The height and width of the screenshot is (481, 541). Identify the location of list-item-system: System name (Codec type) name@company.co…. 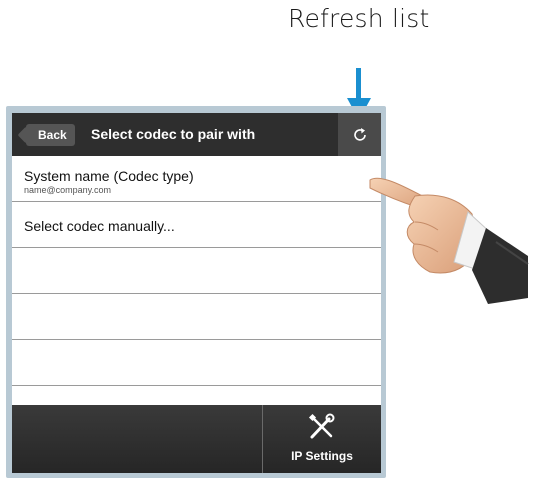
(196, 179).